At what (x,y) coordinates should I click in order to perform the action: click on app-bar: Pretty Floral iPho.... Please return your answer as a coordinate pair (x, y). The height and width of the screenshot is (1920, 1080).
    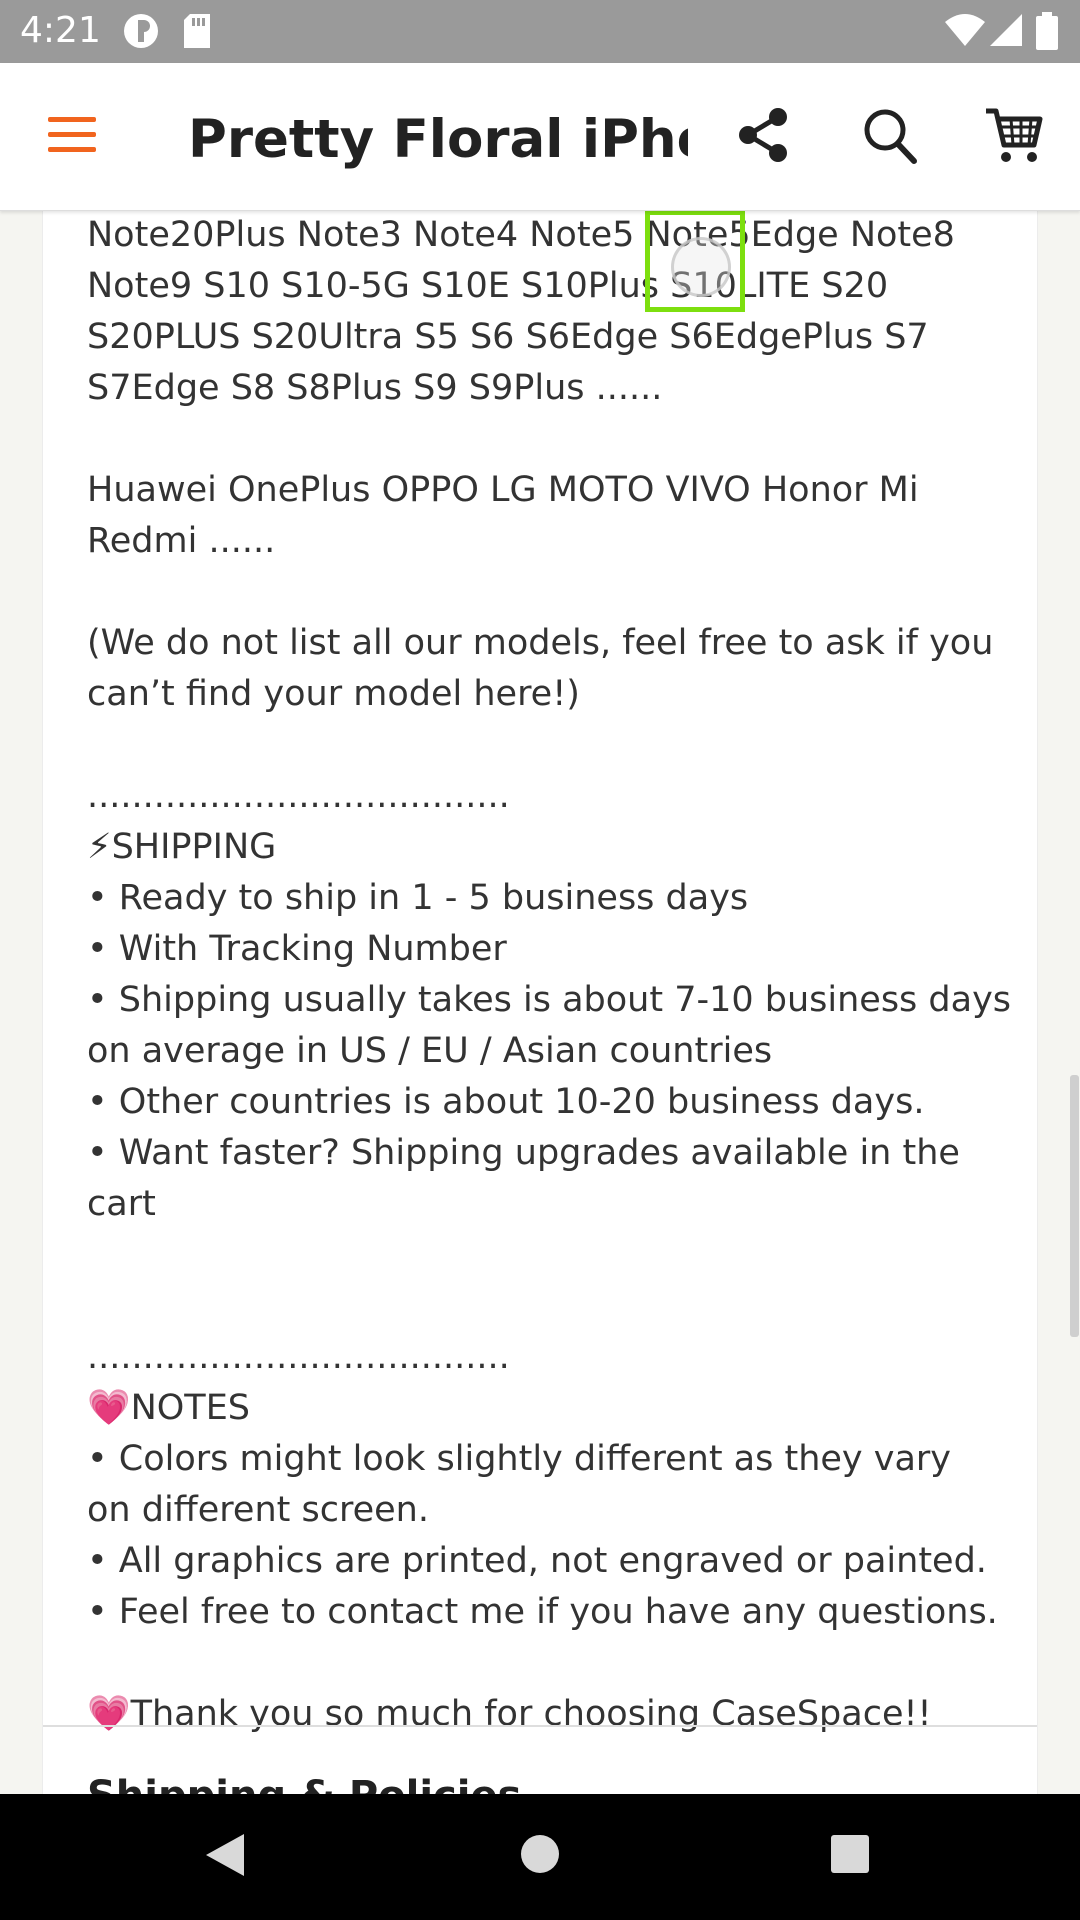
    Looking at the image, I should click on (540, 137).